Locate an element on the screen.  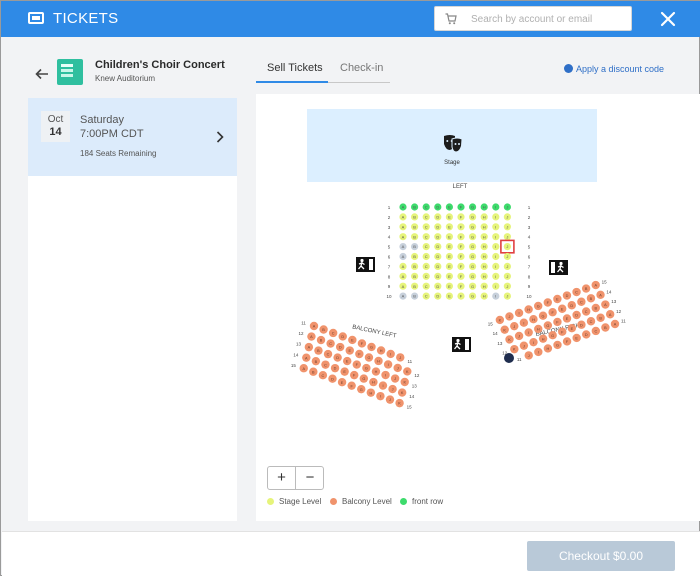
balcony-seat: K is located at coordinates (504, 329).